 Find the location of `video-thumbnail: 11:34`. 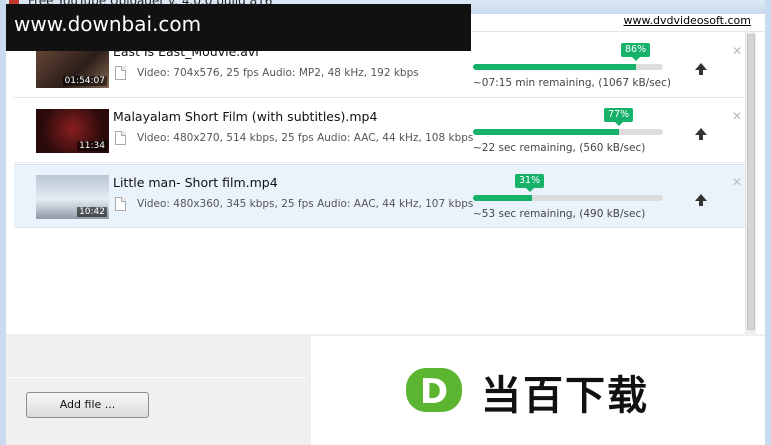

video-thumbnail: 11:34 is located at coordinates (72, 131).